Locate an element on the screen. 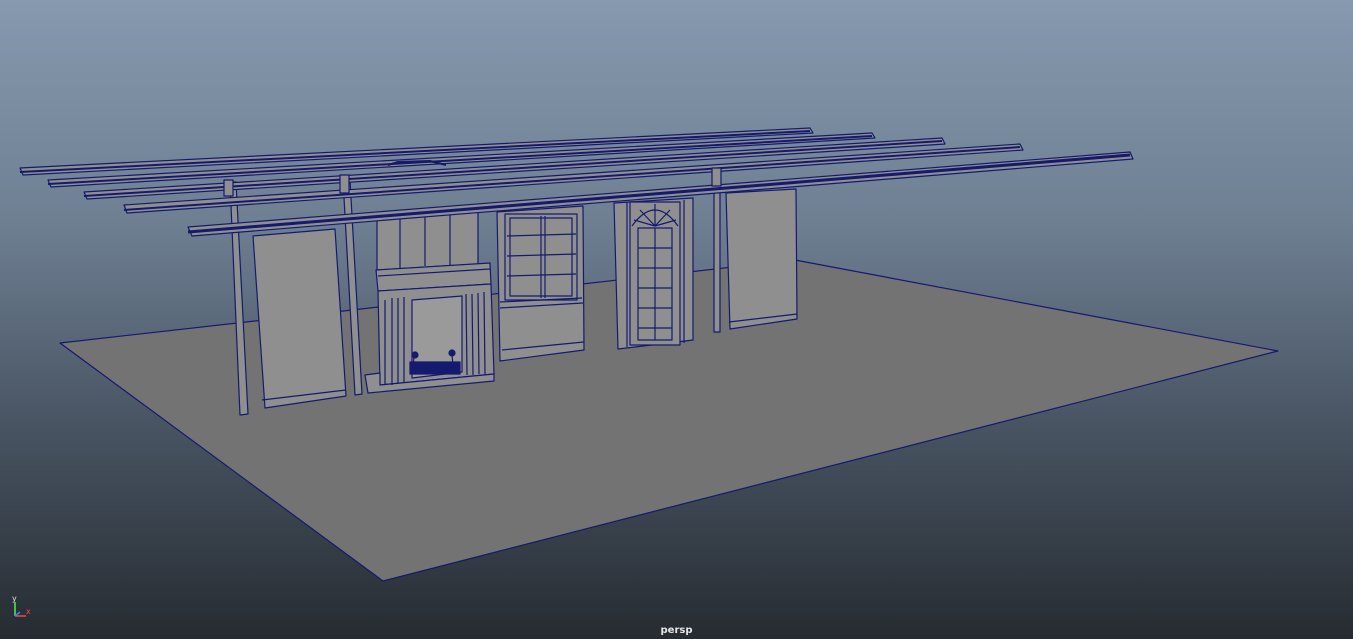 This screenshot has width=1353, height=639. camera-name-label: persp is located at coordinates (676, 630).